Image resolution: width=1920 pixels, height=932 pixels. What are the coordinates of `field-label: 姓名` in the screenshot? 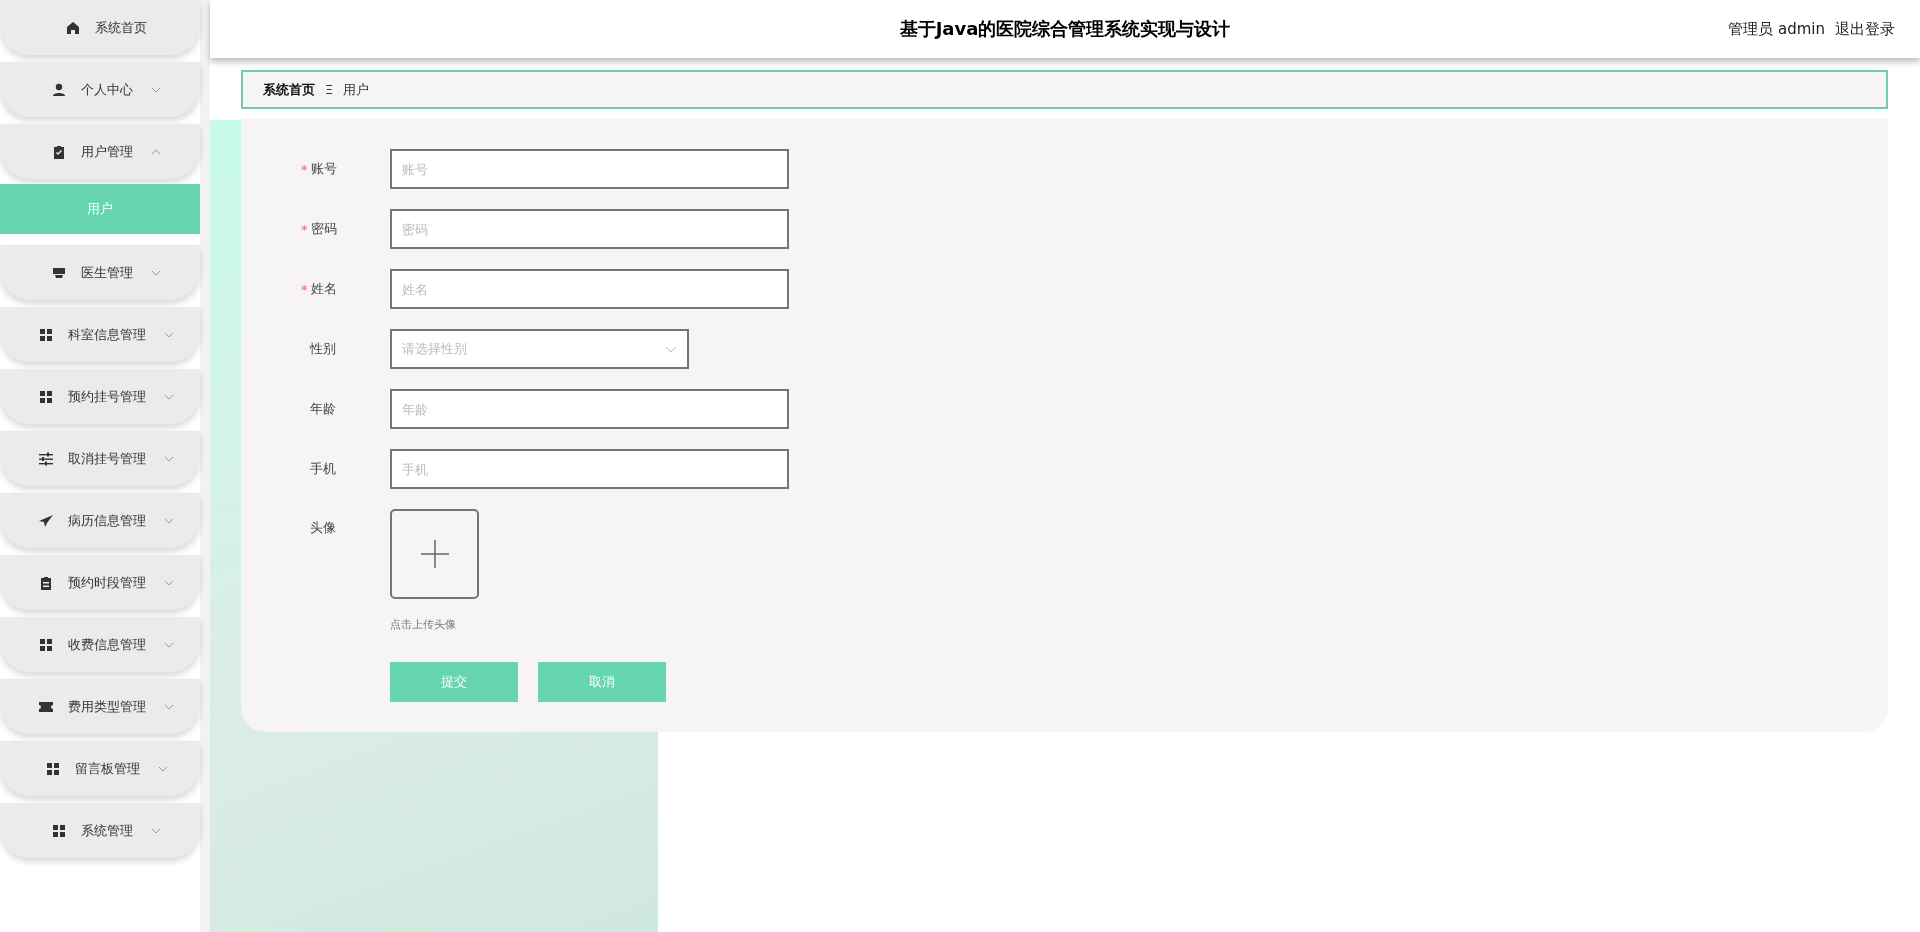 It's located at (323, 289).